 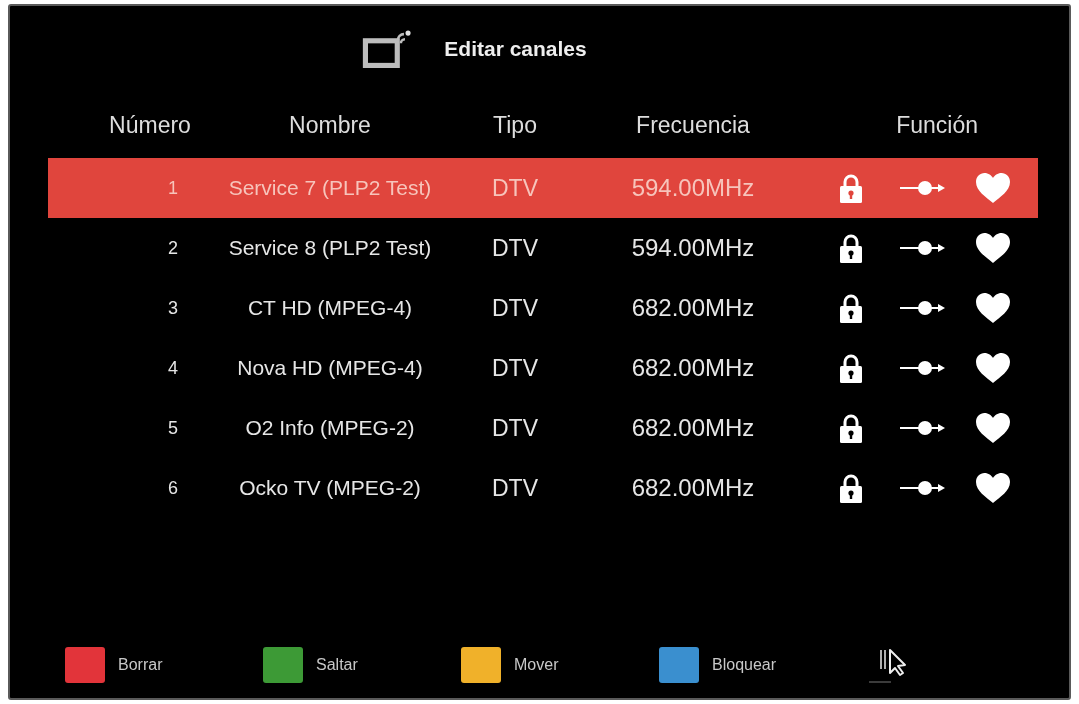 I want to click on column-header: Tipo, so click(x=515, y=125).